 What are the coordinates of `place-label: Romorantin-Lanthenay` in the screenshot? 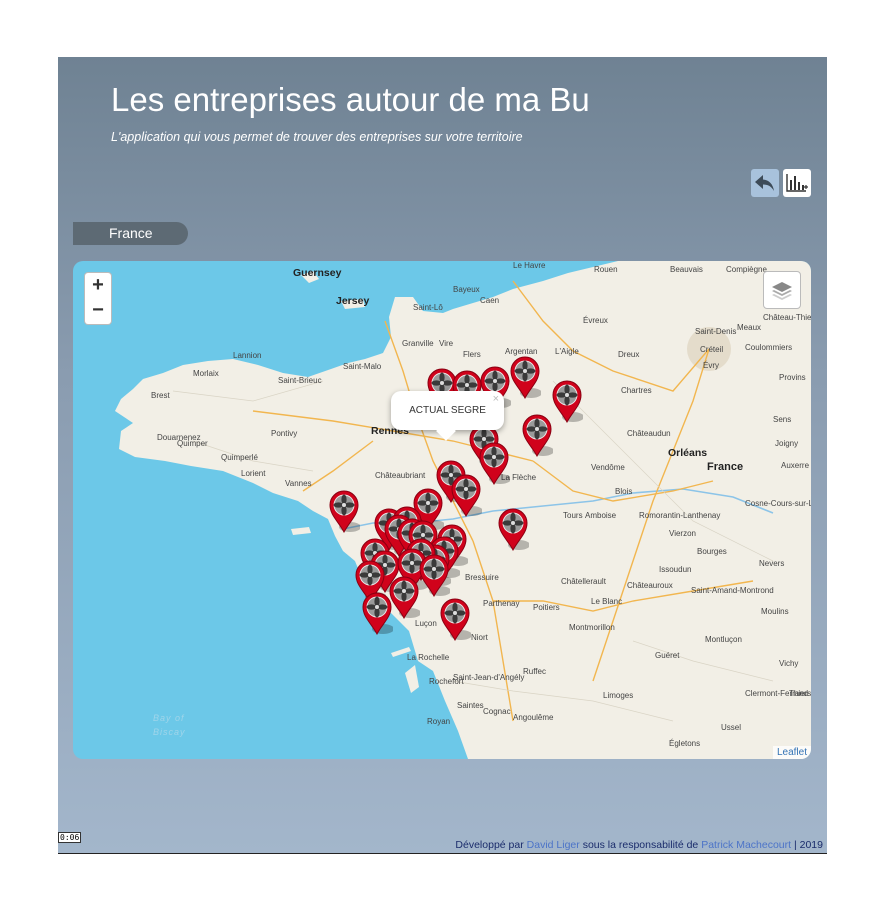 It's located at (680, 515).